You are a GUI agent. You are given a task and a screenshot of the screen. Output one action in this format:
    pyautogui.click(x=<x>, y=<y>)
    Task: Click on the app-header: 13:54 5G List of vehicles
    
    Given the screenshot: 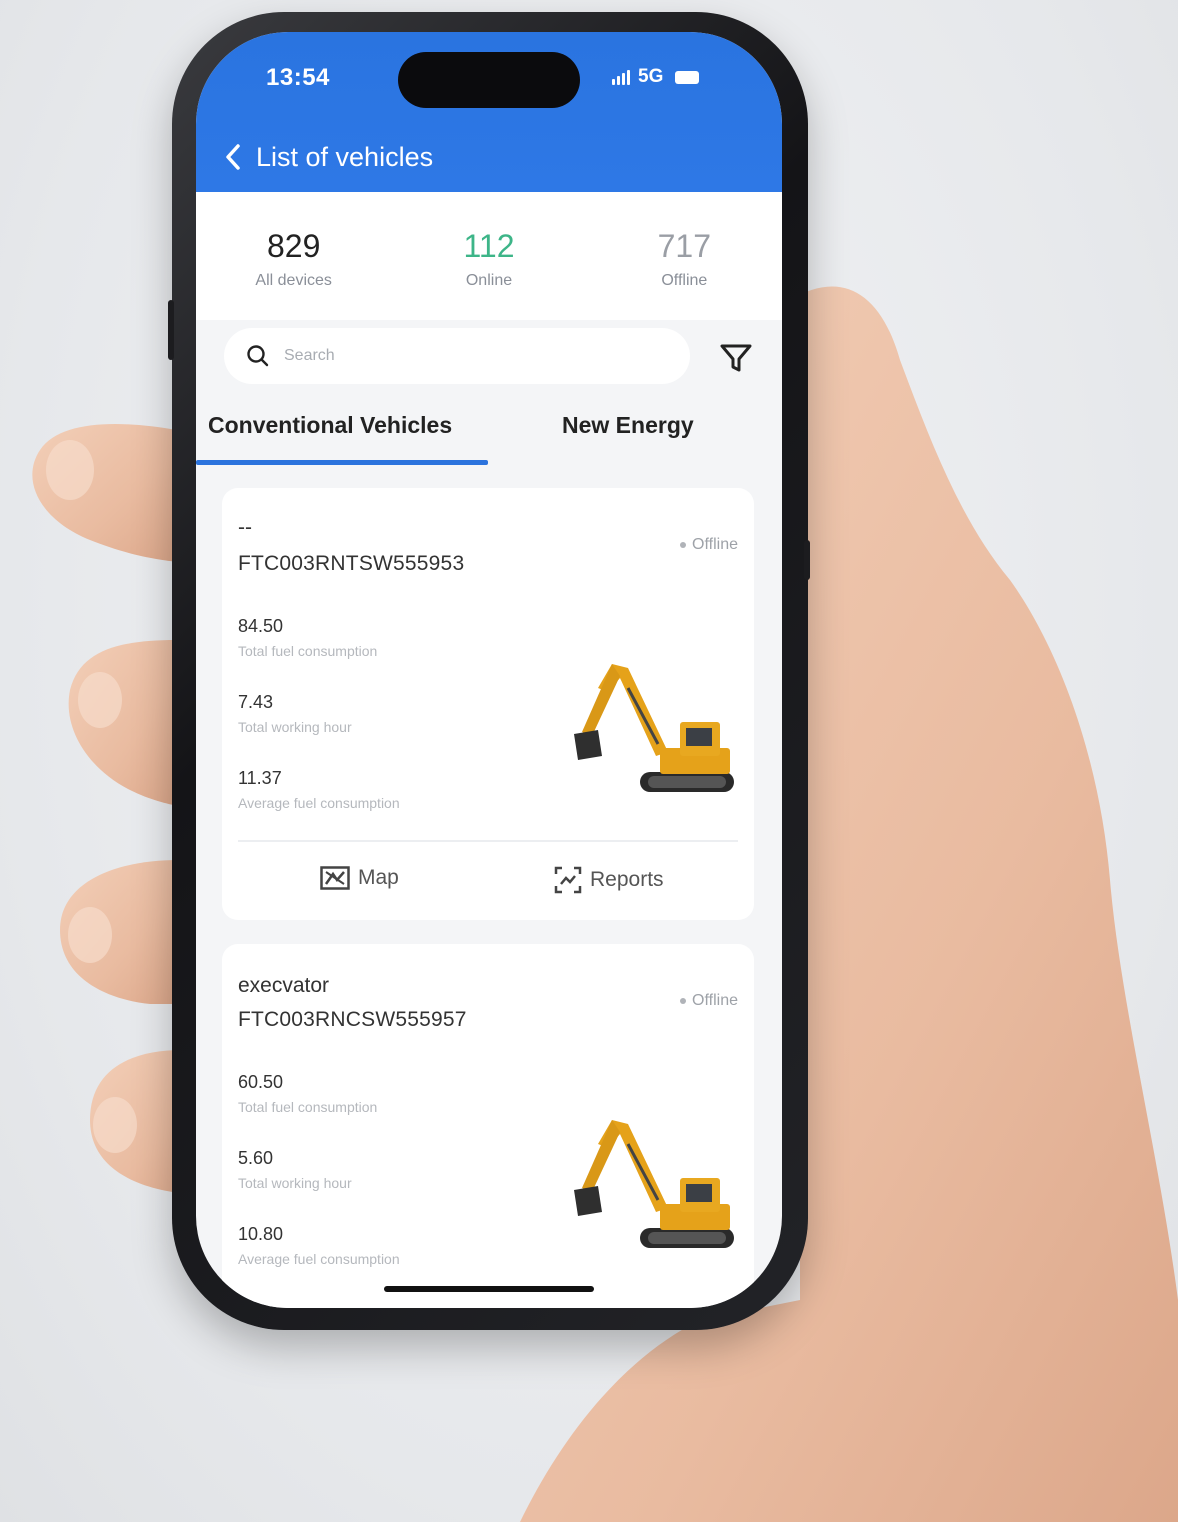 What is the action you would take?
    pyautogui.click(x=489, y=112)
    